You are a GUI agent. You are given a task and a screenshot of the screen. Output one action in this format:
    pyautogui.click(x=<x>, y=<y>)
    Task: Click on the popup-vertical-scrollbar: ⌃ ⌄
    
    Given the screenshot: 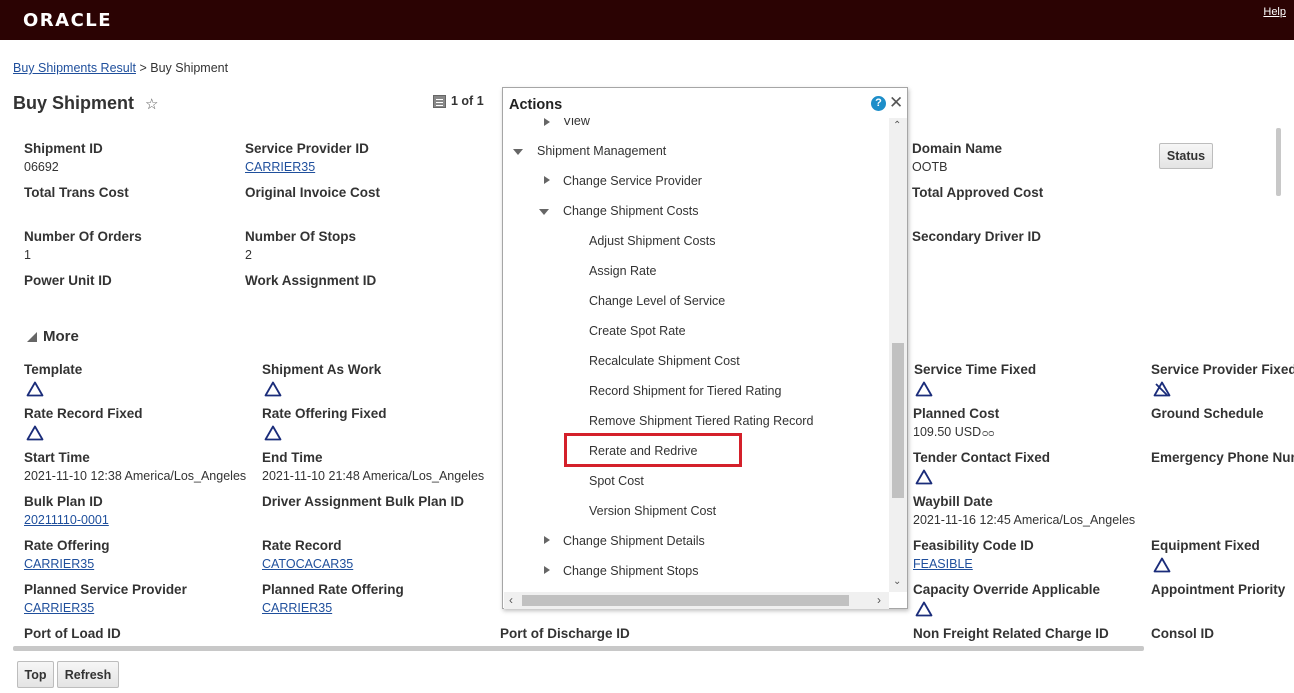 What is the action you would take?
    pyautogui.click(x=898, y=355)
    